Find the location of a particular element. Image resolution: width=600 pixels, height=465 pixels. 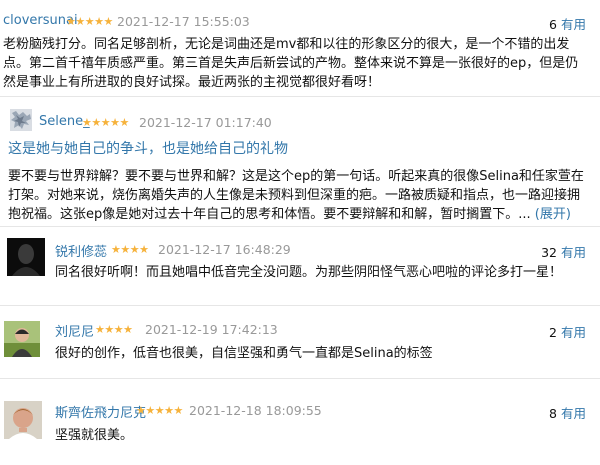

vote-count: 6 is located at coordinates (553, 24).